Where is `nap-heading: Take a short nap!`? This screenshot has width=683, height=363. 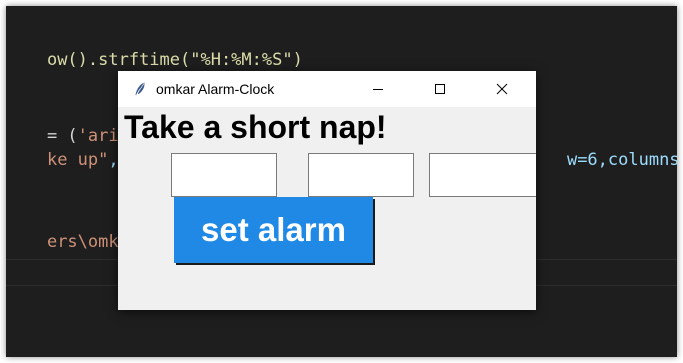
nap-heading: Take a short nap! is located at coordinates (255, 127).